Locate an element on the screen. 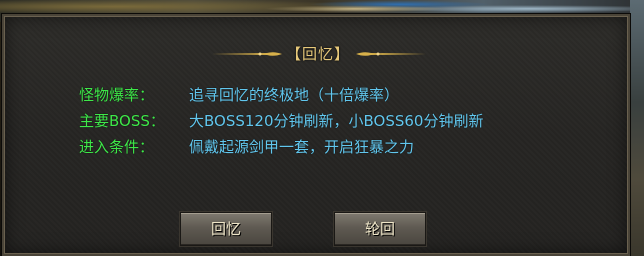 The height and width of the screenshot is (256, 644). title-ornament-right-icon is located at coordinates (391, 54).